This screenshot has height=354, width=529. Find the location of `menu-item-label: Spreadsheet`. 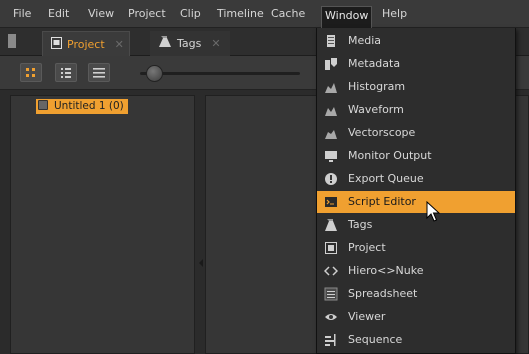

menu-item-label: Spreadsheet is located at coordinates (383, 293).